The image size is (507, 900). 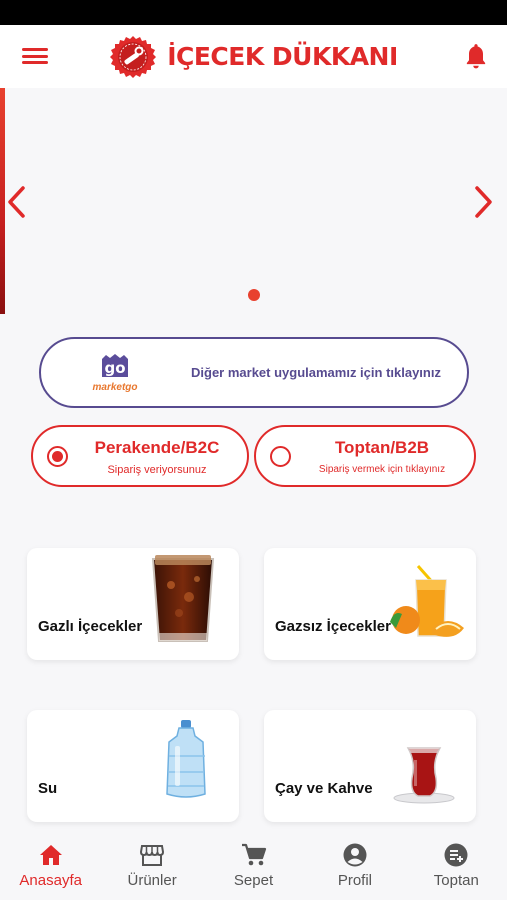 I want to click on category-label: Gazsız İçecekler, so click(x=333, y=626).